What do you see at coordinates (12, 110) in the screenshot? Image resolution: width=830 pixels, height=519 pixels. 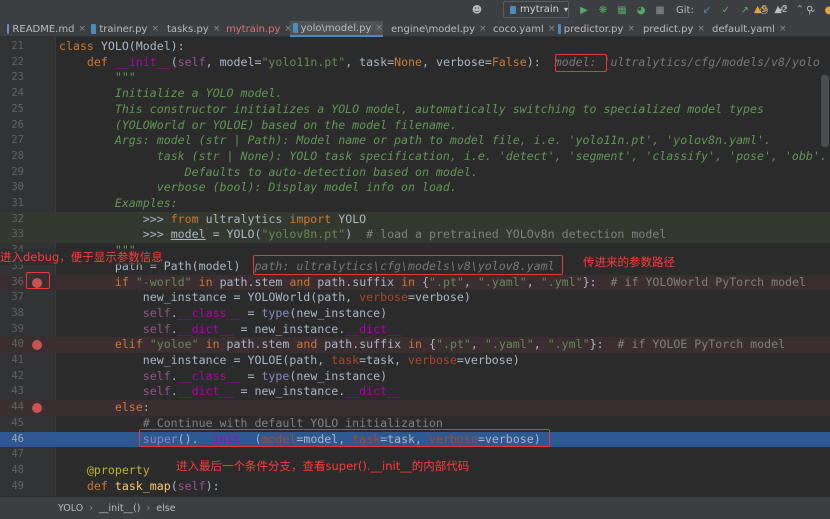 I see `line-number: 25` at bounding box center [12, 110].